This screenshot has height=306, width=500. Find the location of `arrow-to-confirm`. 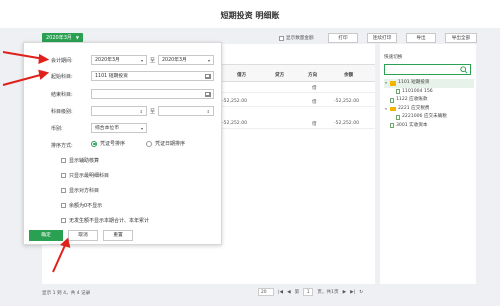

arrow-to-confirm is located at coordinates (59, 257).